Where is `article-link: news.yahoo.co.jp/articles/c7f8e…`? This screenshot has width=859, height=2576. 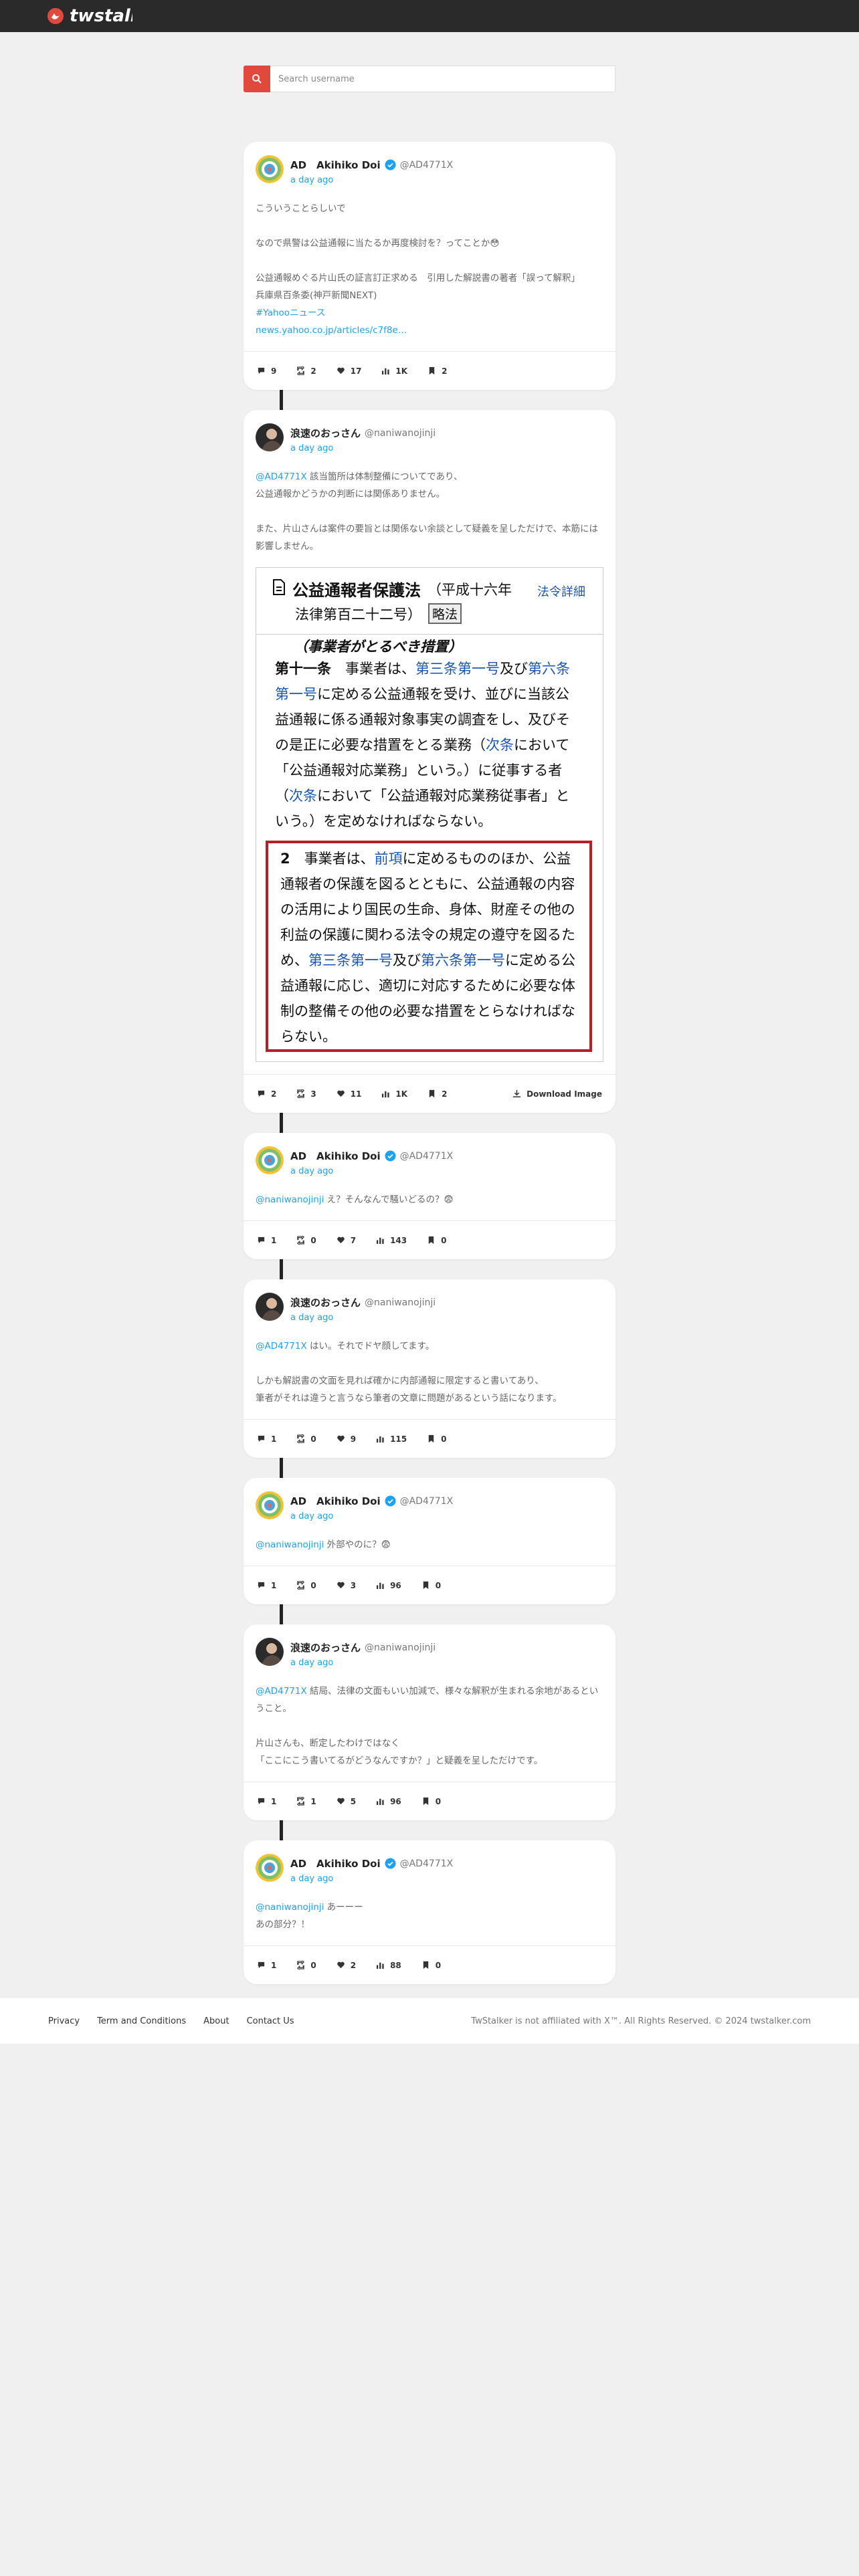 article-link: news.yahoo.co.jp/articles/c7f8e… is located at coordinates (429, 330).